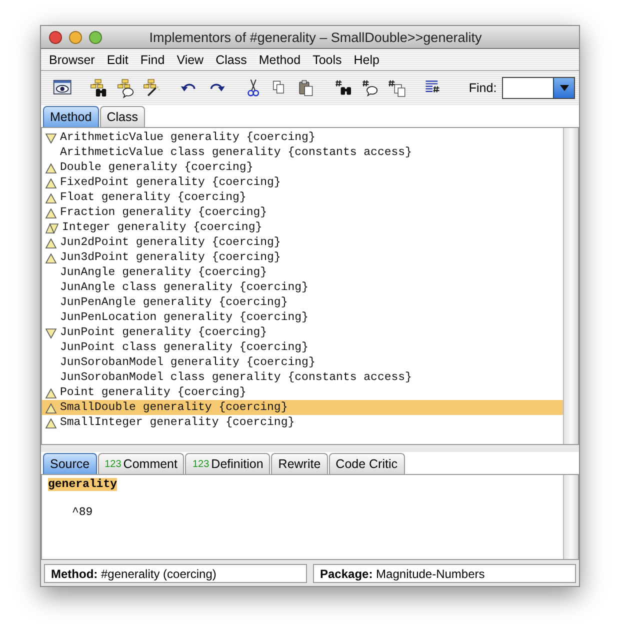 The height and width of the screenshot is (642, 620). What do you see at coordinates (482, 88) in the screenshot?
I see `find-label: Find:` at bounding box center [482, 88].